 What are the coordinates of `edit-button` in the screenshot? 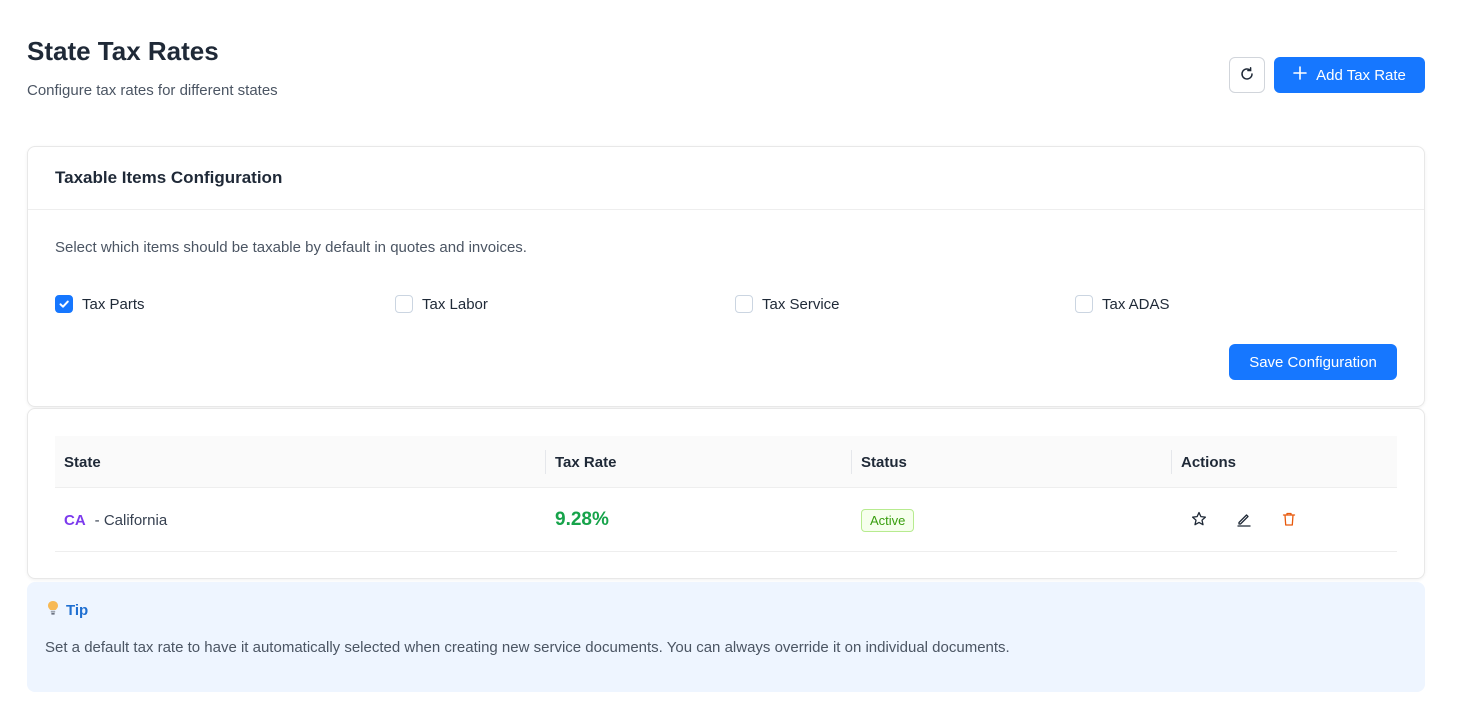 It's located at (1244, 519).